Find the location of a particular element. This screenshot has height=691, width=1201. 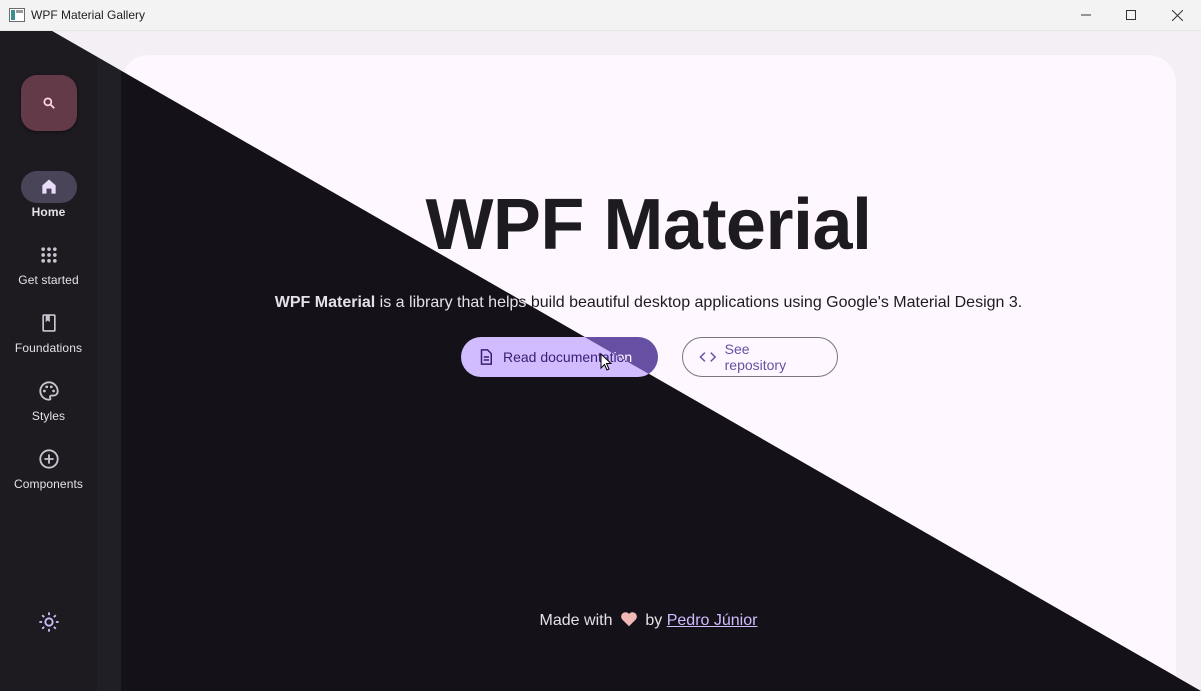

code-icon is located at coordinates (708, 357).